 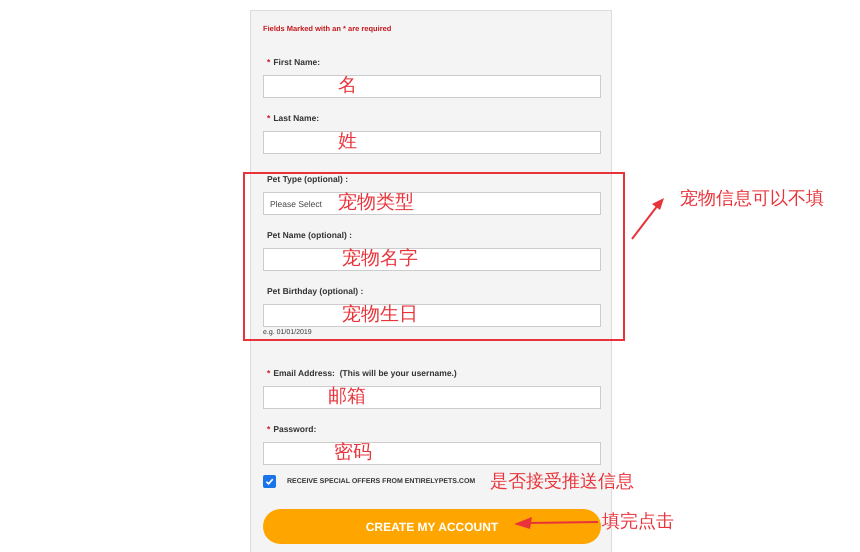 What do you see at coordinates (347, 85) in the screenshot?
I see `annotation-note: 名` at bounding box center [347, 85].